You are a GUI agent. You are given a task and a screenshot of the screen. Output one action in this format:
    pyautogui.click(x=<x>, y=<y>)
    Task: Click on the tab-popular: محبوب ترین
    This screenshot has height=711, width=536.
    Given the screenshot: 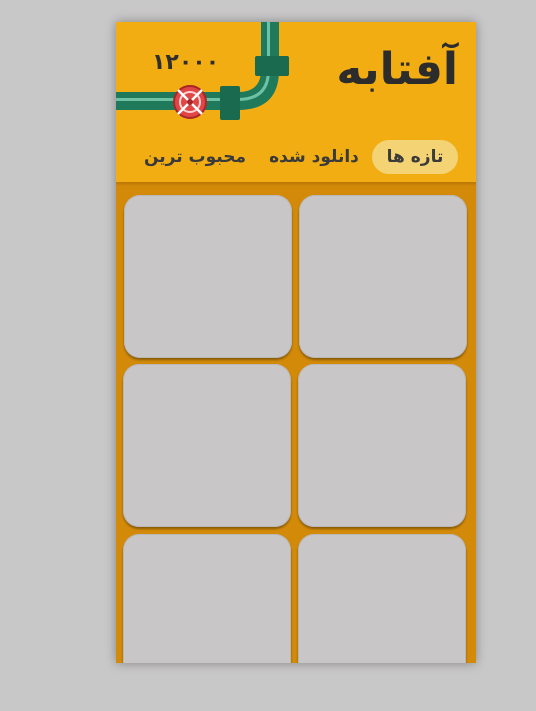 What is the action you would take?
    pyautogui.click(x=195, y=157)
    